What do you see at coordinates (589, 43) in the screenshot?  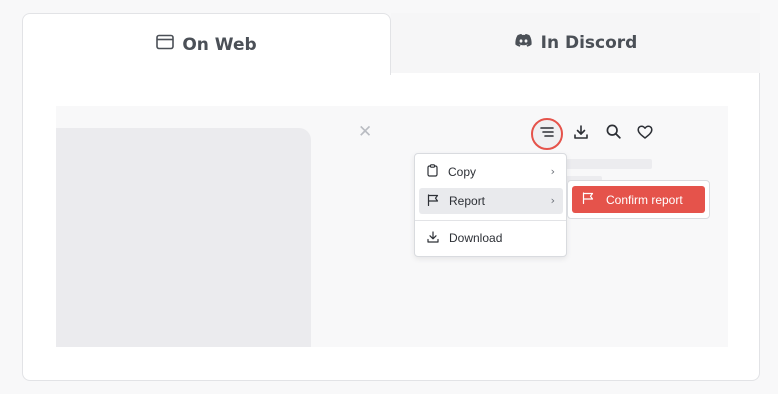 I see `tab-in-discord-label: In Discord` at bounding box center [589, 43].